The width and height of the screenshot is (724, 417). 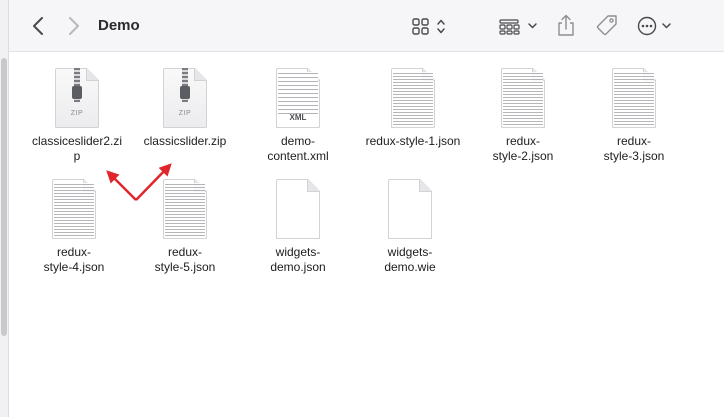 I want to click on file-item-classiceslider2-zip: ZIP classiceslider2.zi p, so click(x=77, y=116).